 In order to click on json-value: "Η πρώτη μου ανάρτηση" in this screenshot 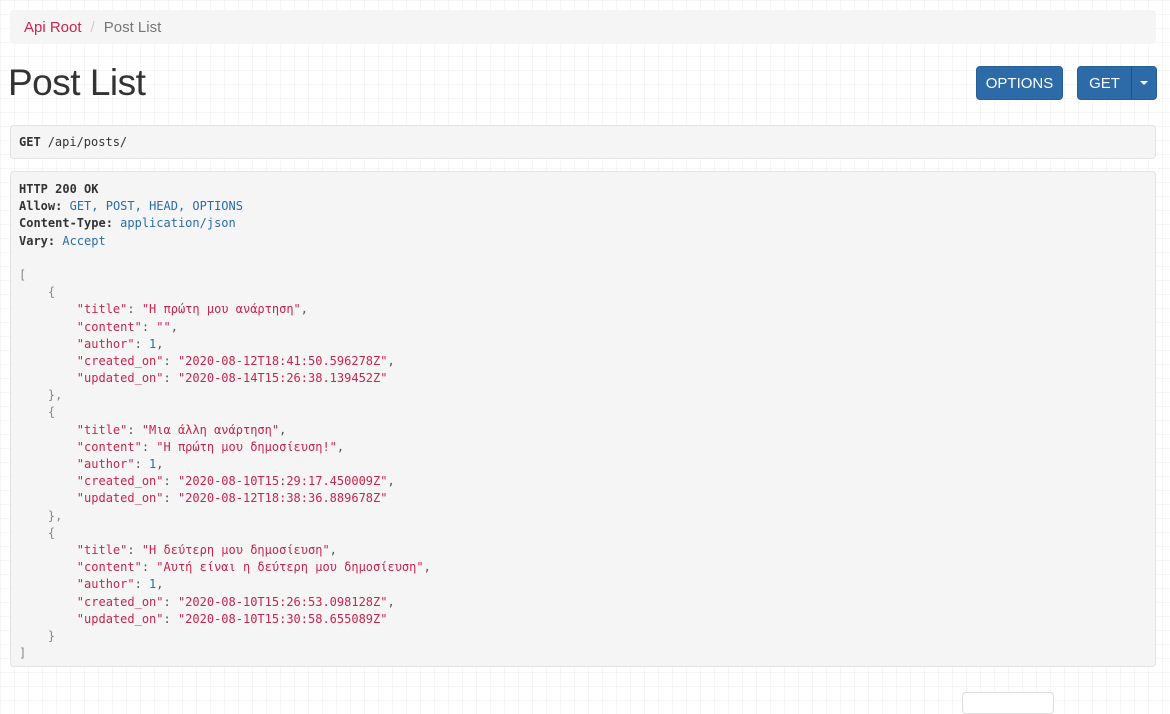, I will do `click(221, 309)`.